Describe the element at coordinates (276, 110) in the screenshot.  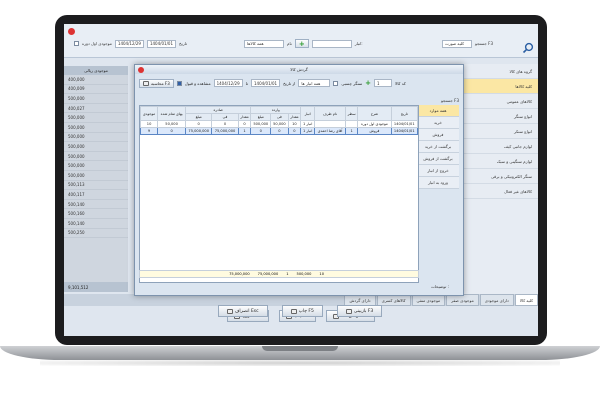
I see `group-header-in: وارده` at that location.